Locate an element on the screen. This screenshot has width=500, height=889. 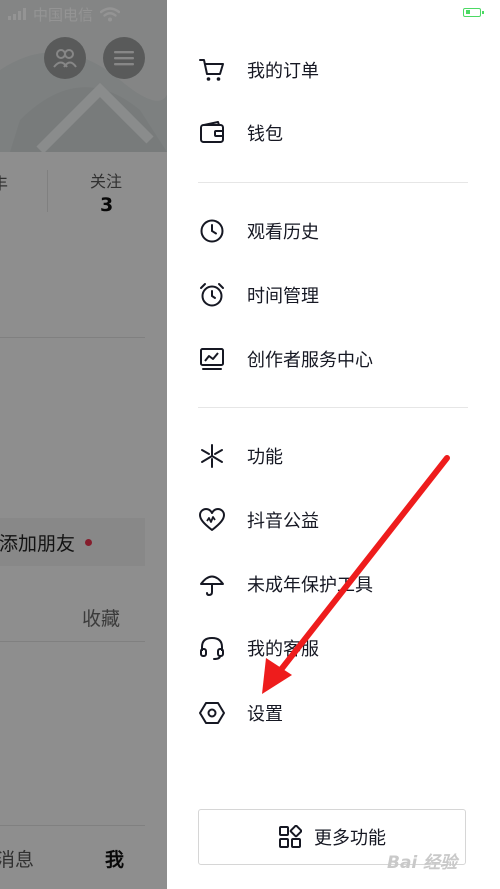
wallet-icon is located at coordinates (212, 133).